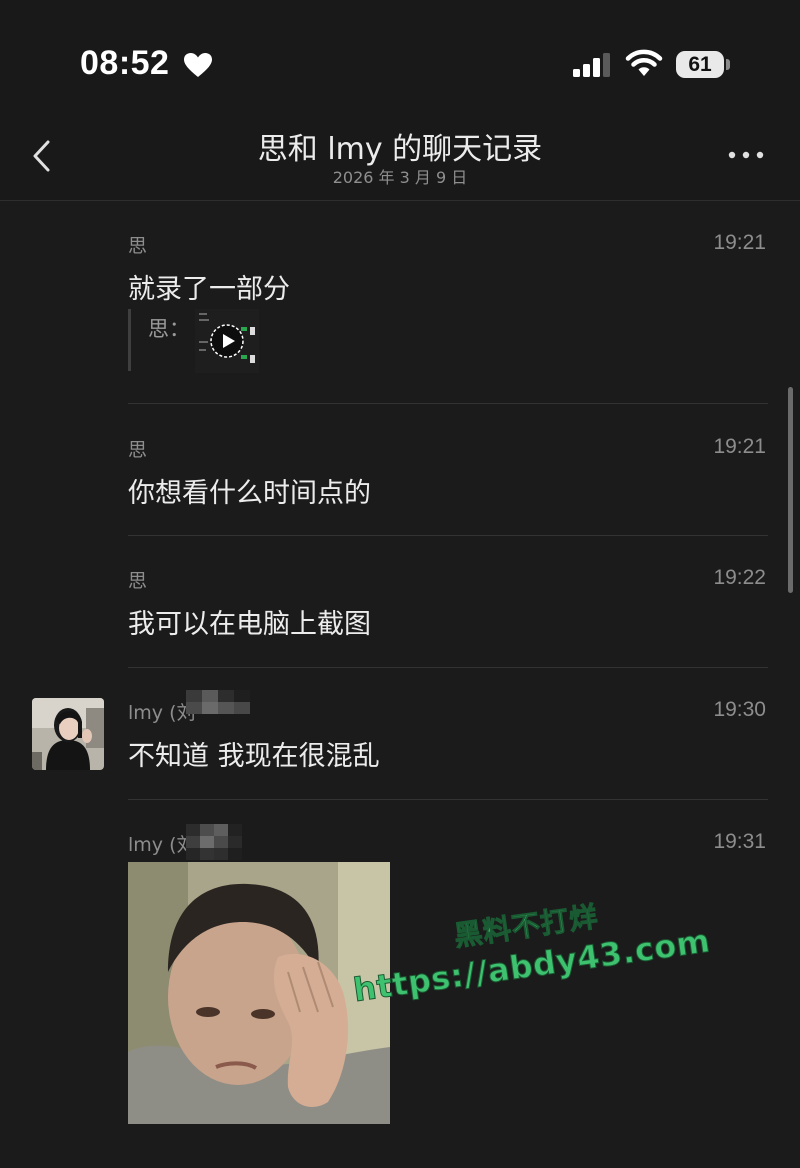 The image size is (800, 1168). What do you see at coordinates (400, 177) in the screenshot?
I see `page-subtitle: 2026 年 3 月 9 日` at bounding box center [400, 177].